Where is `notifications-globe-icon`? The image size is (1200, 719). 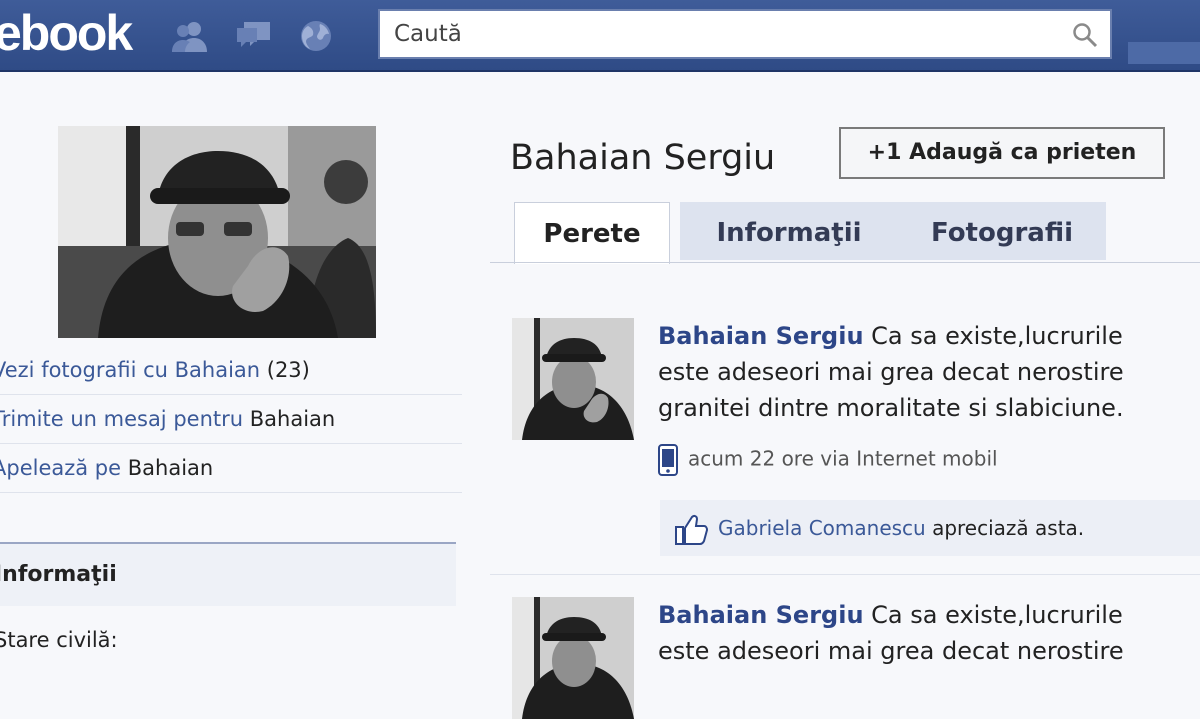
notifications-globe-icon is located at coordinates (316, 36).